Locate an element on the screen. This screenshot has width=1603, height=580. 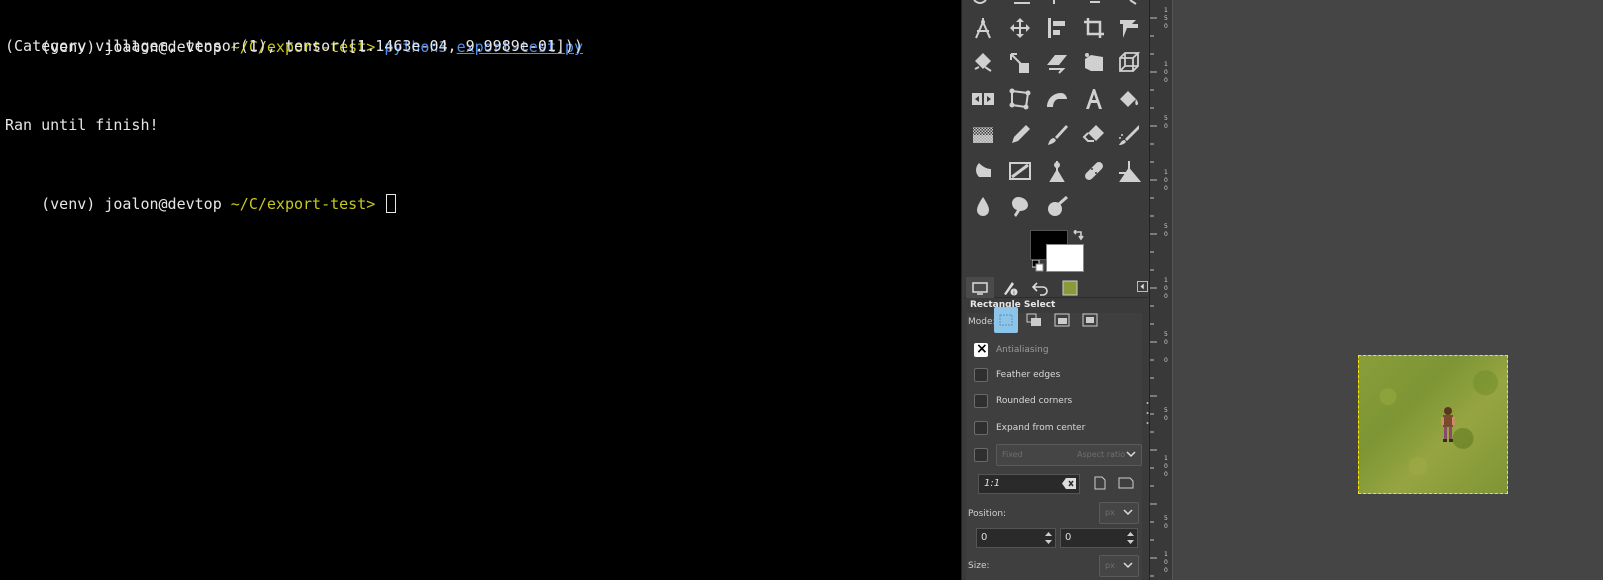
mode-subtract-button is located at coordinates (1062, 320).